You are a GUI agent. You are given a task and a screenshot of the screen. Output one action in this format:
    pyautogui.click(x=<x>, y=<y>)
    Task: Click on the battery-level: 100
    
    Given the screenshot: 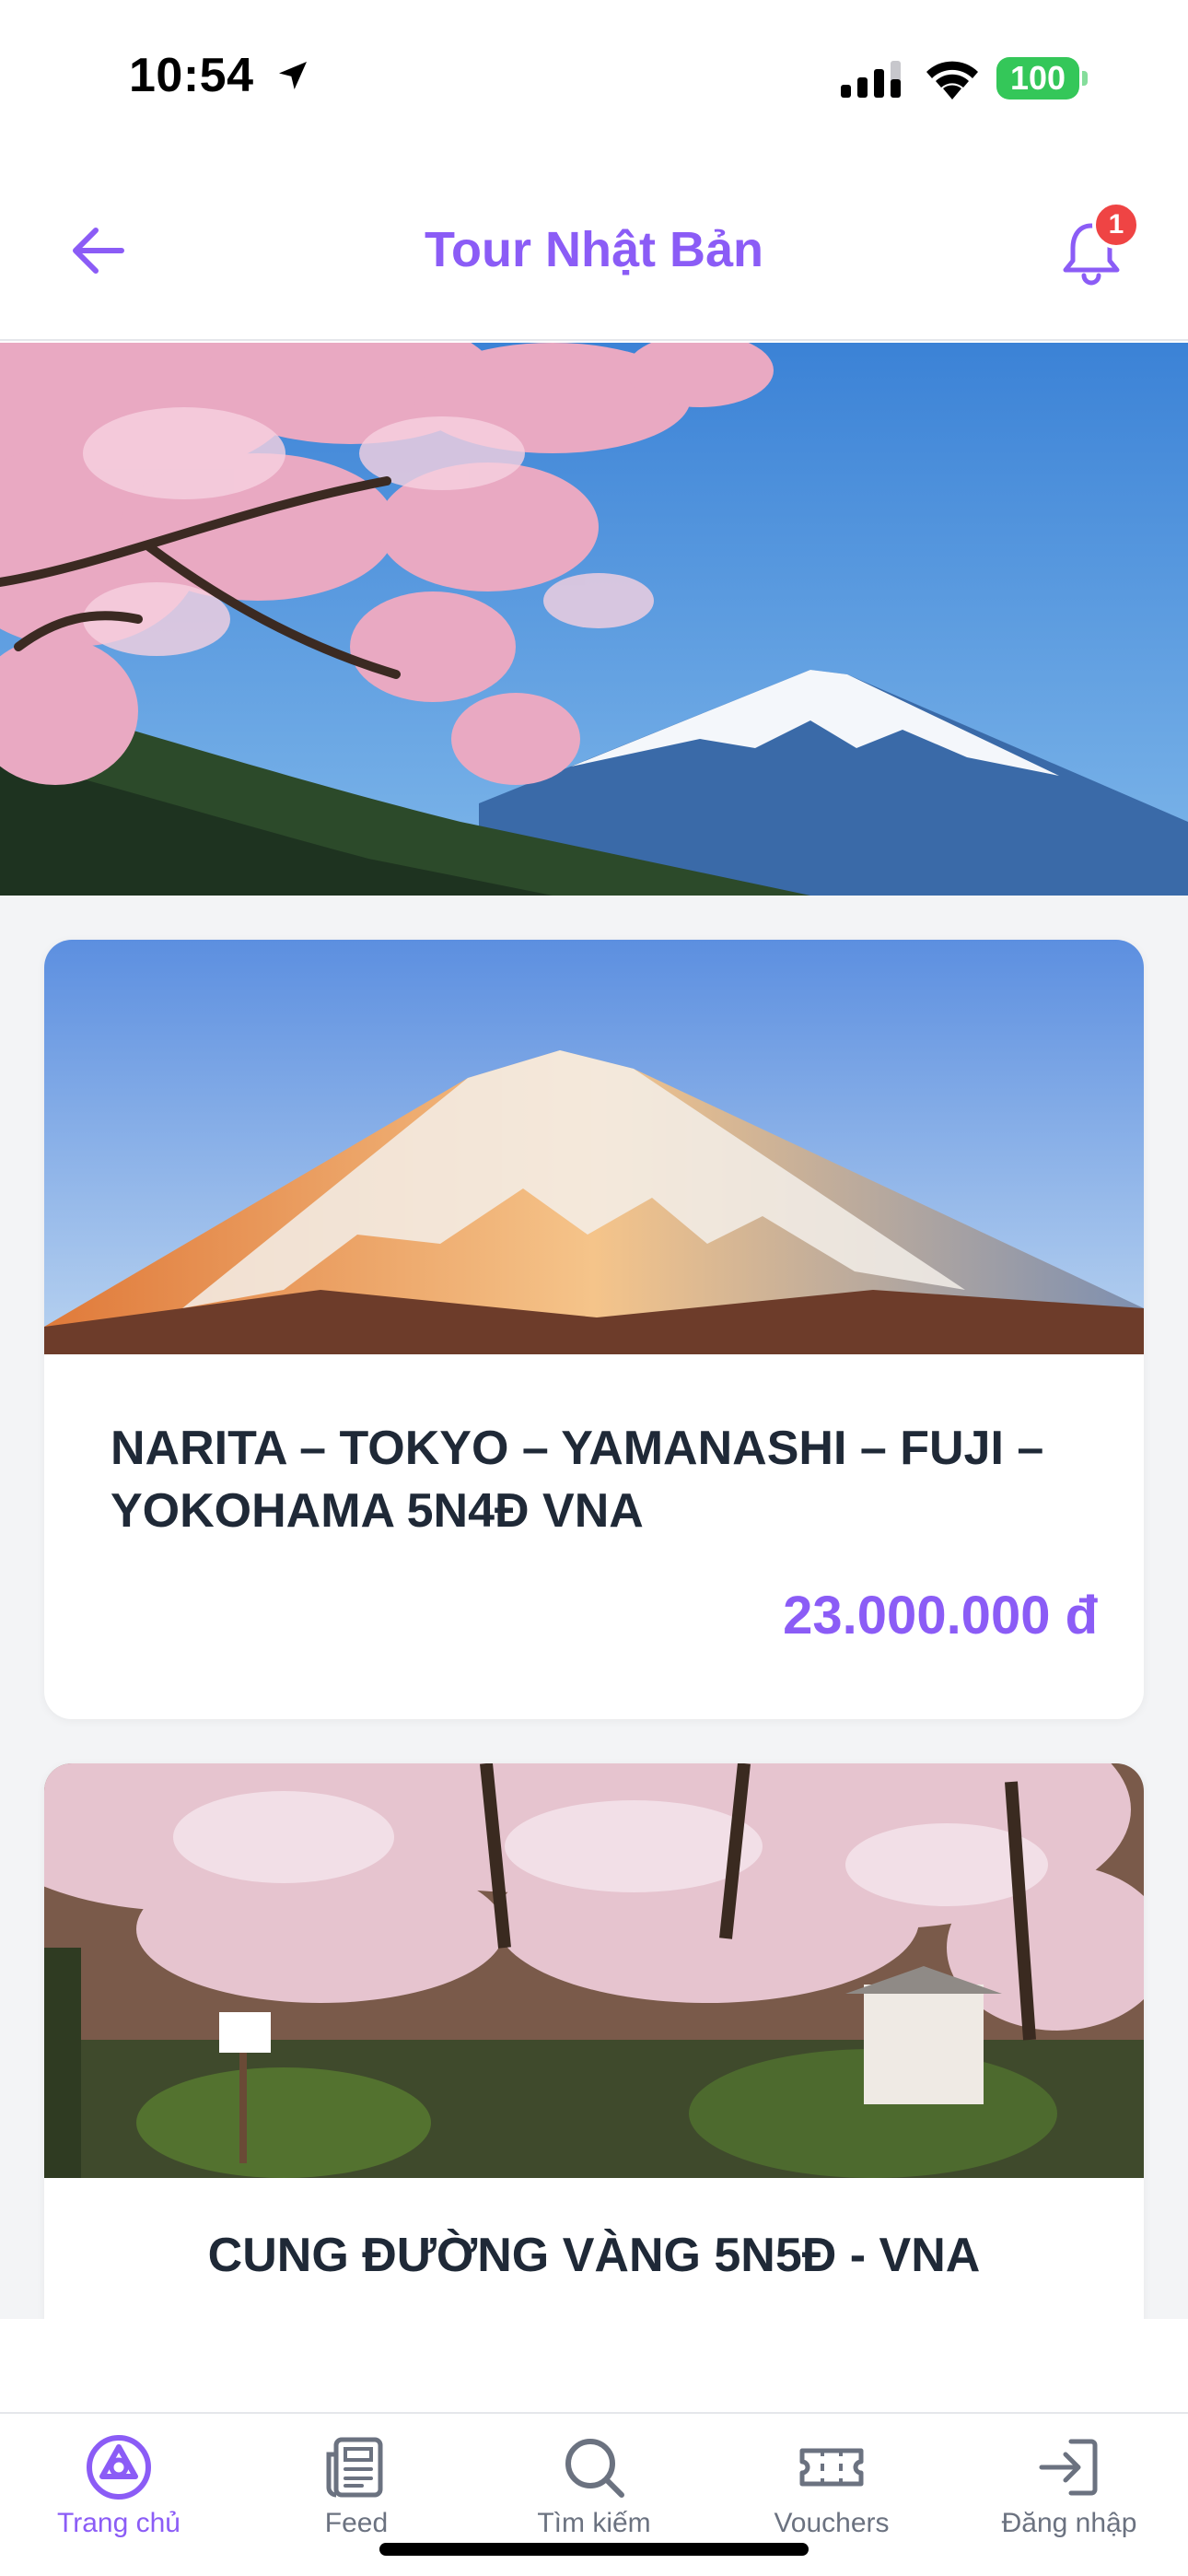 What is the action you would take?
    pyautogui.click(x=1037, y=78)
    